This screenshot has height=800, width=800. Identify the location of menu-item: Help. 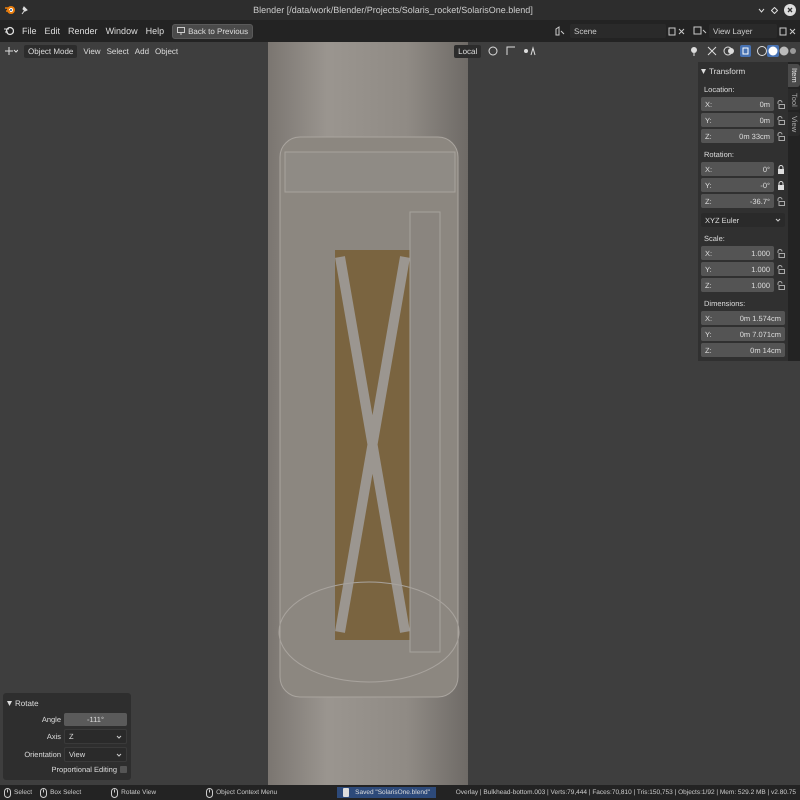
(155, 31).